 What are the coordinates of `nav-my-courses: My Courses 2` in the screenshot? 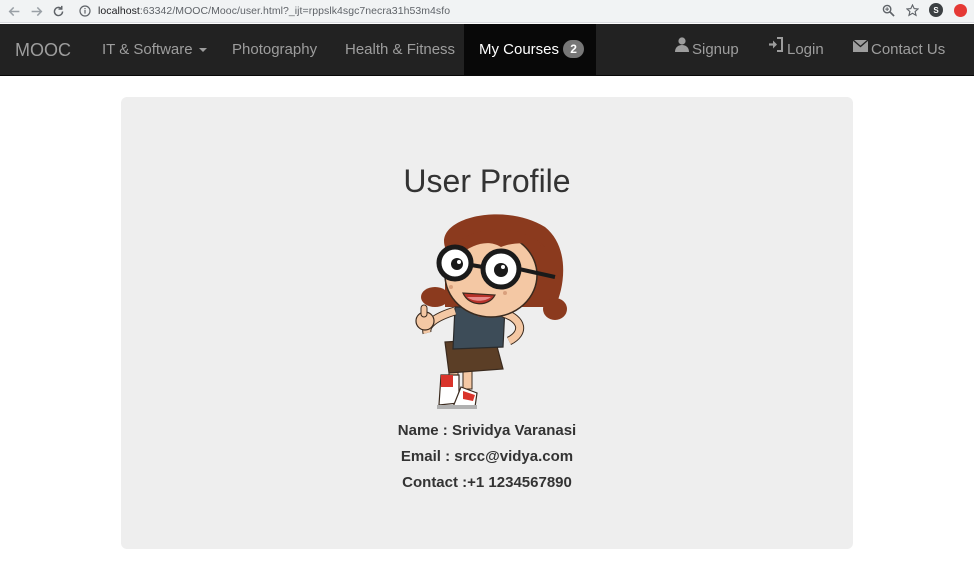 It's located at (530, 50).